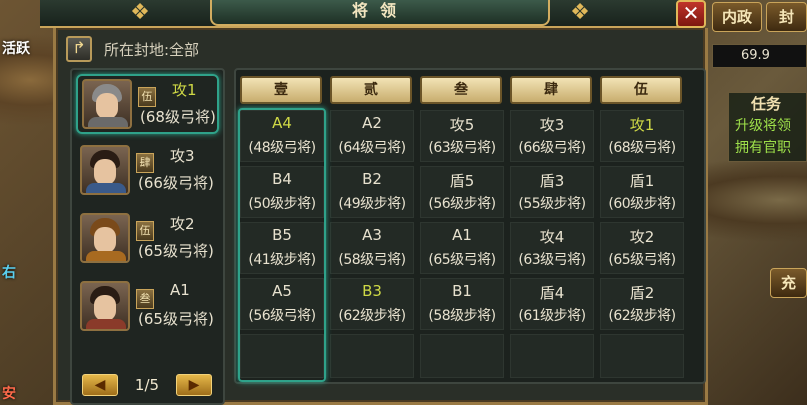 The width and height of the screenshot is (807, 405). What do you see at coordinates (552, 125) in the screenshot?
I see `cell-general-name: 攻3` at bounding box center [552, 125].